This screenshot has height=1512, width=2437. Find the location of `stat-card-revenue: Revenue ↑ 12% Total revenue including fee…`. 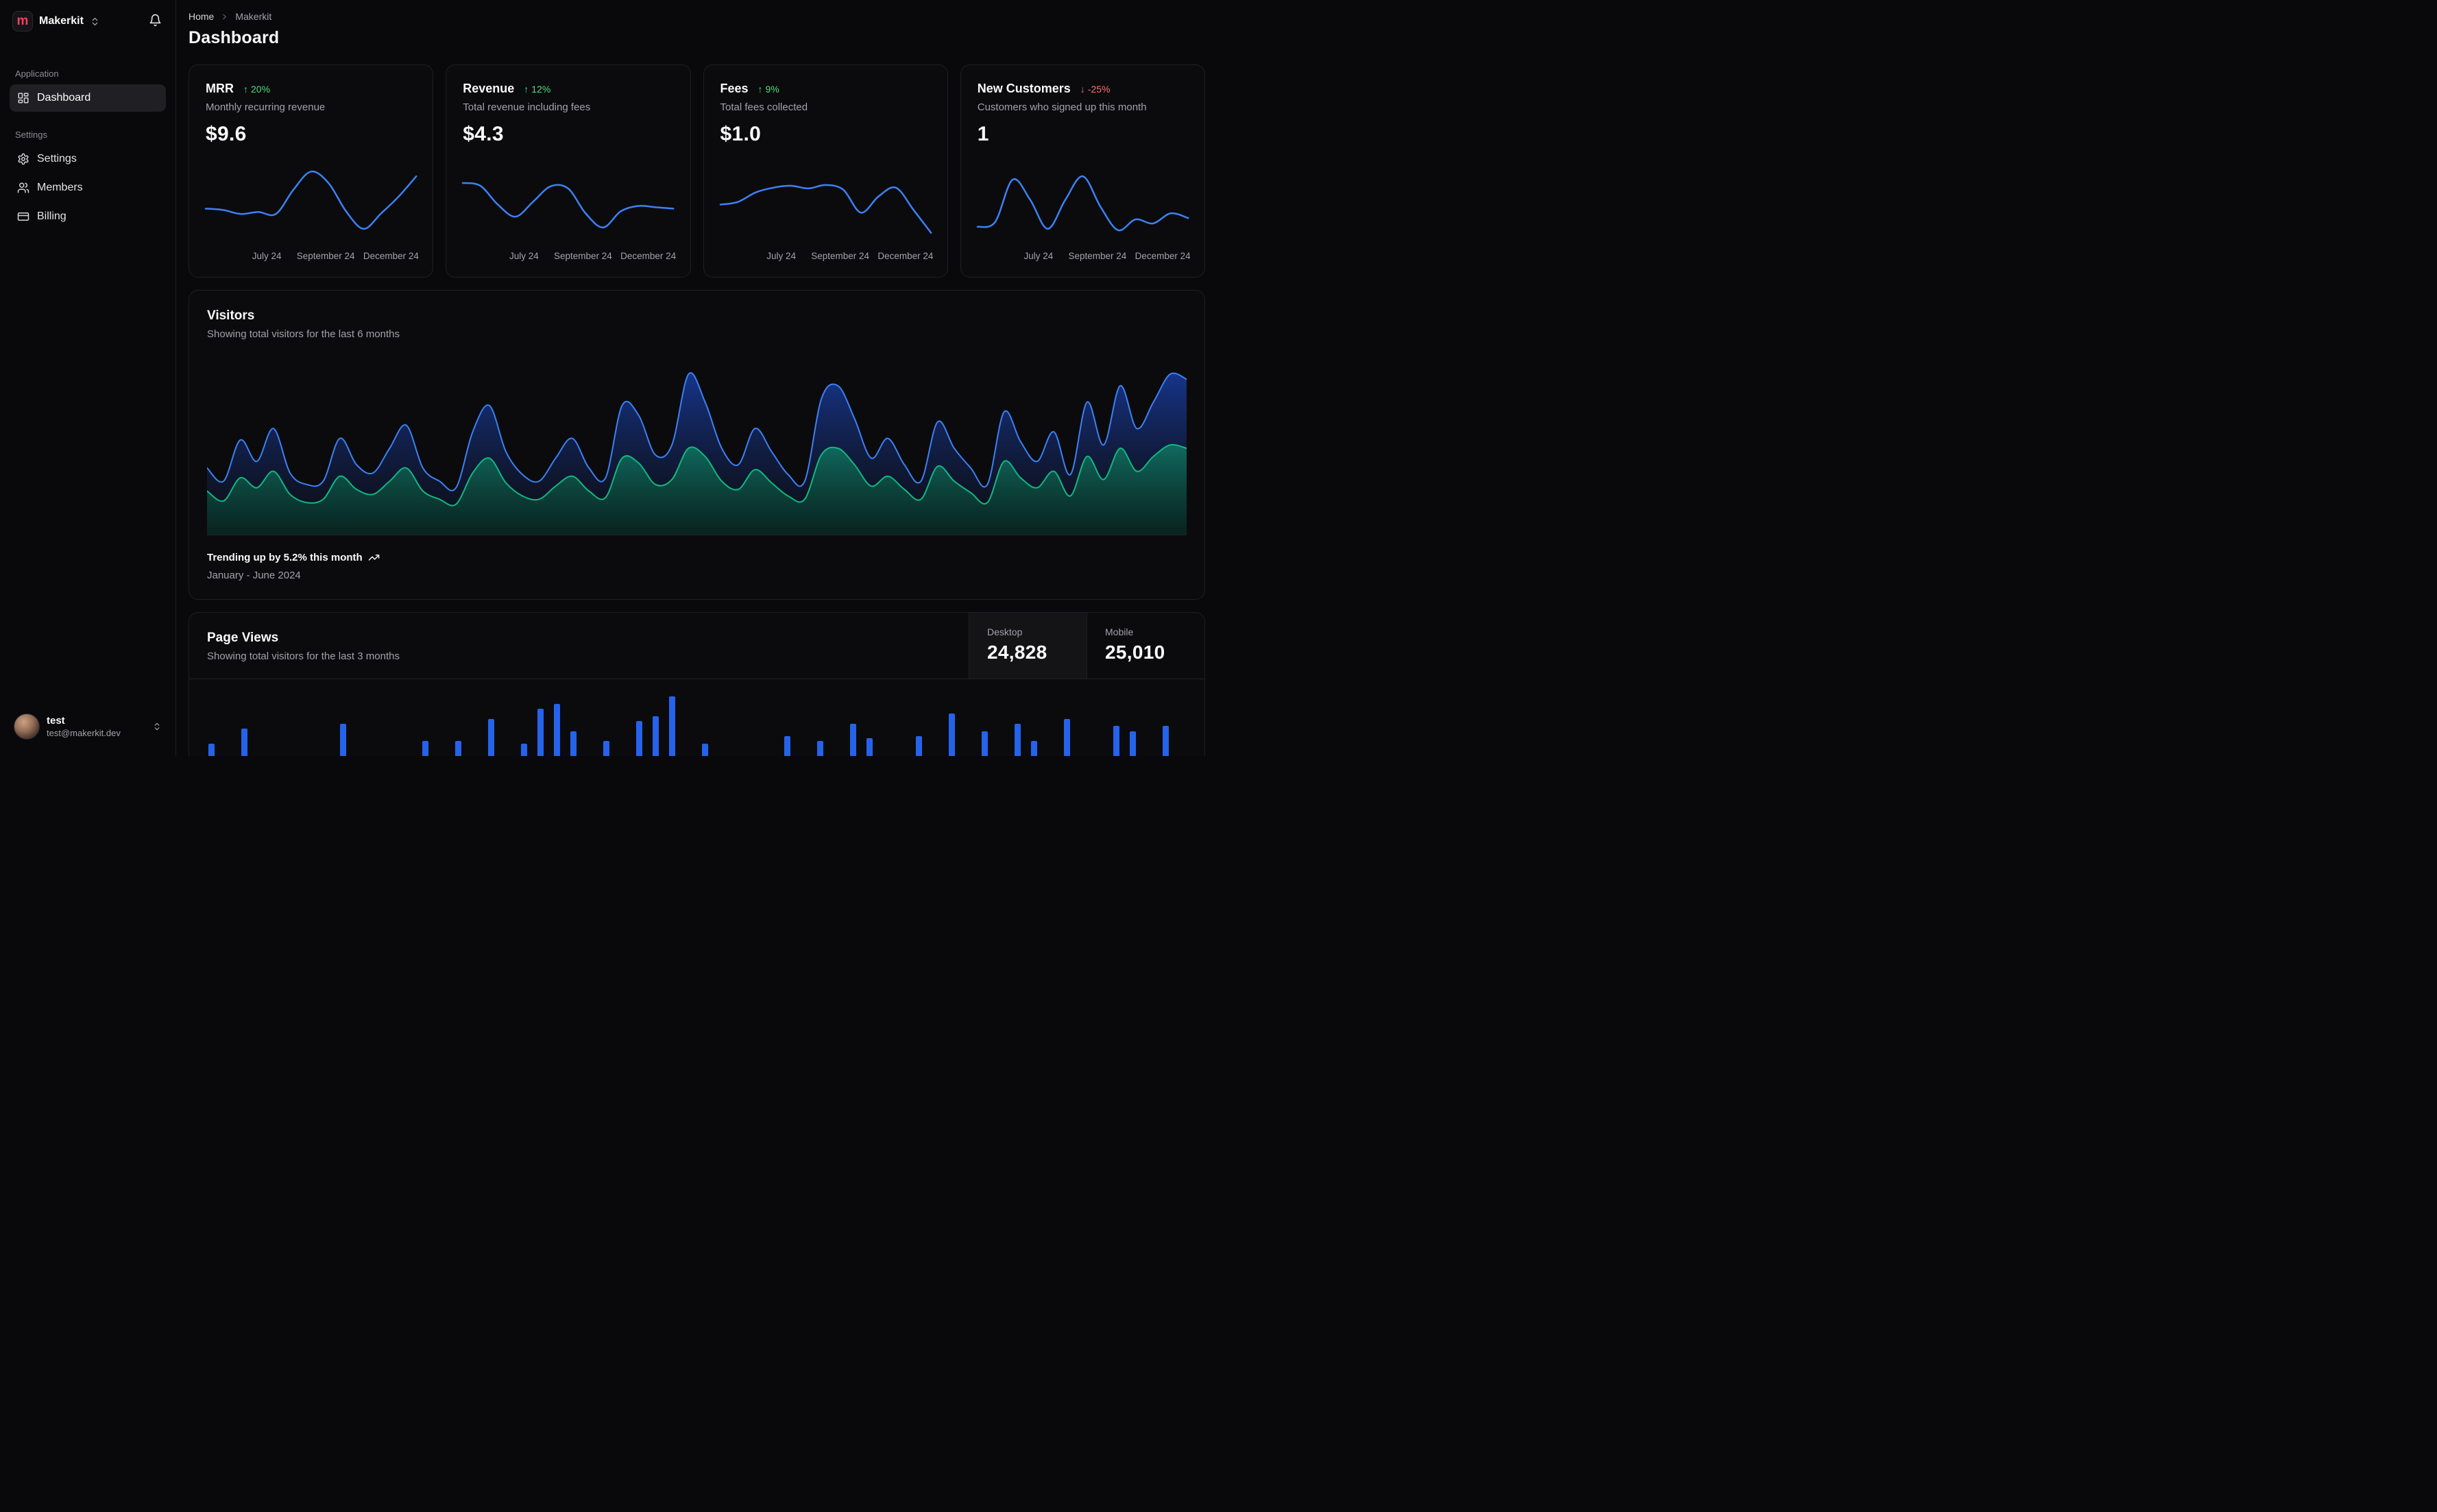

stat-card-revenue: Revenue ↑ 12% Total revenue including fee… is located at coordinates (568, 171).